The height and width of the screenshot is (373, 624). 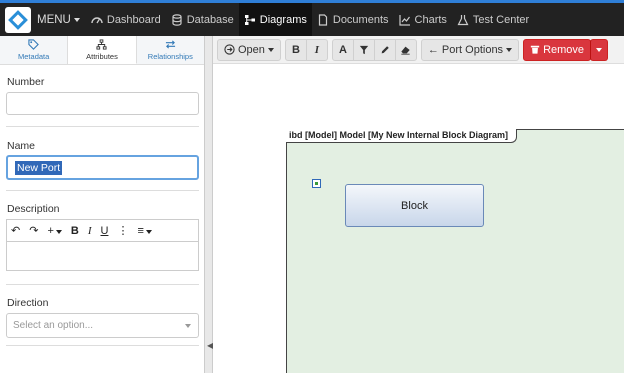 I want to click on tab-metadata-label: Metadata, so click(x=34, y=56).